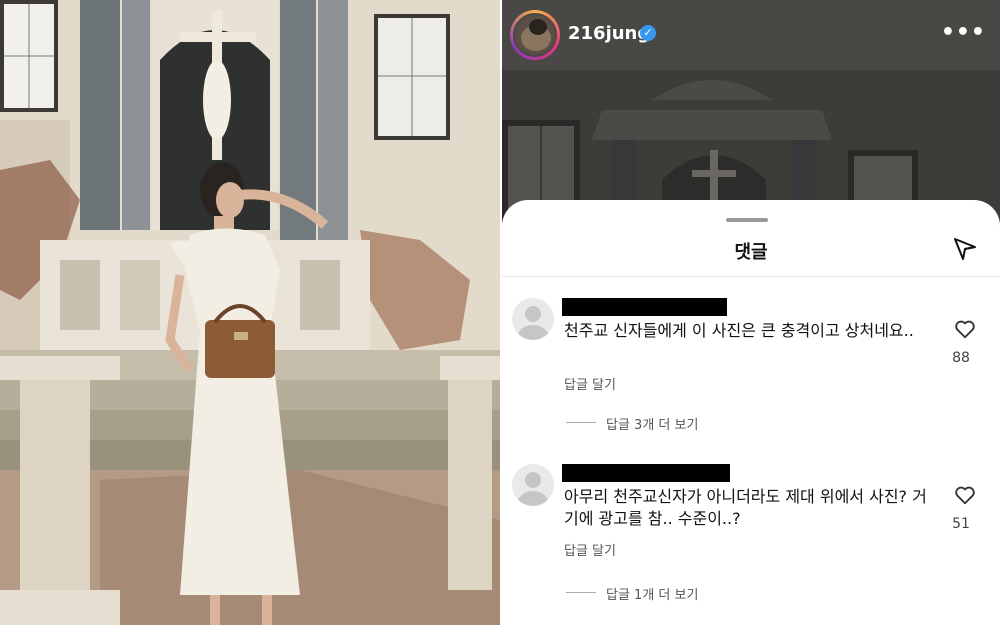  I want to click on send-icon, so click(965, 249).